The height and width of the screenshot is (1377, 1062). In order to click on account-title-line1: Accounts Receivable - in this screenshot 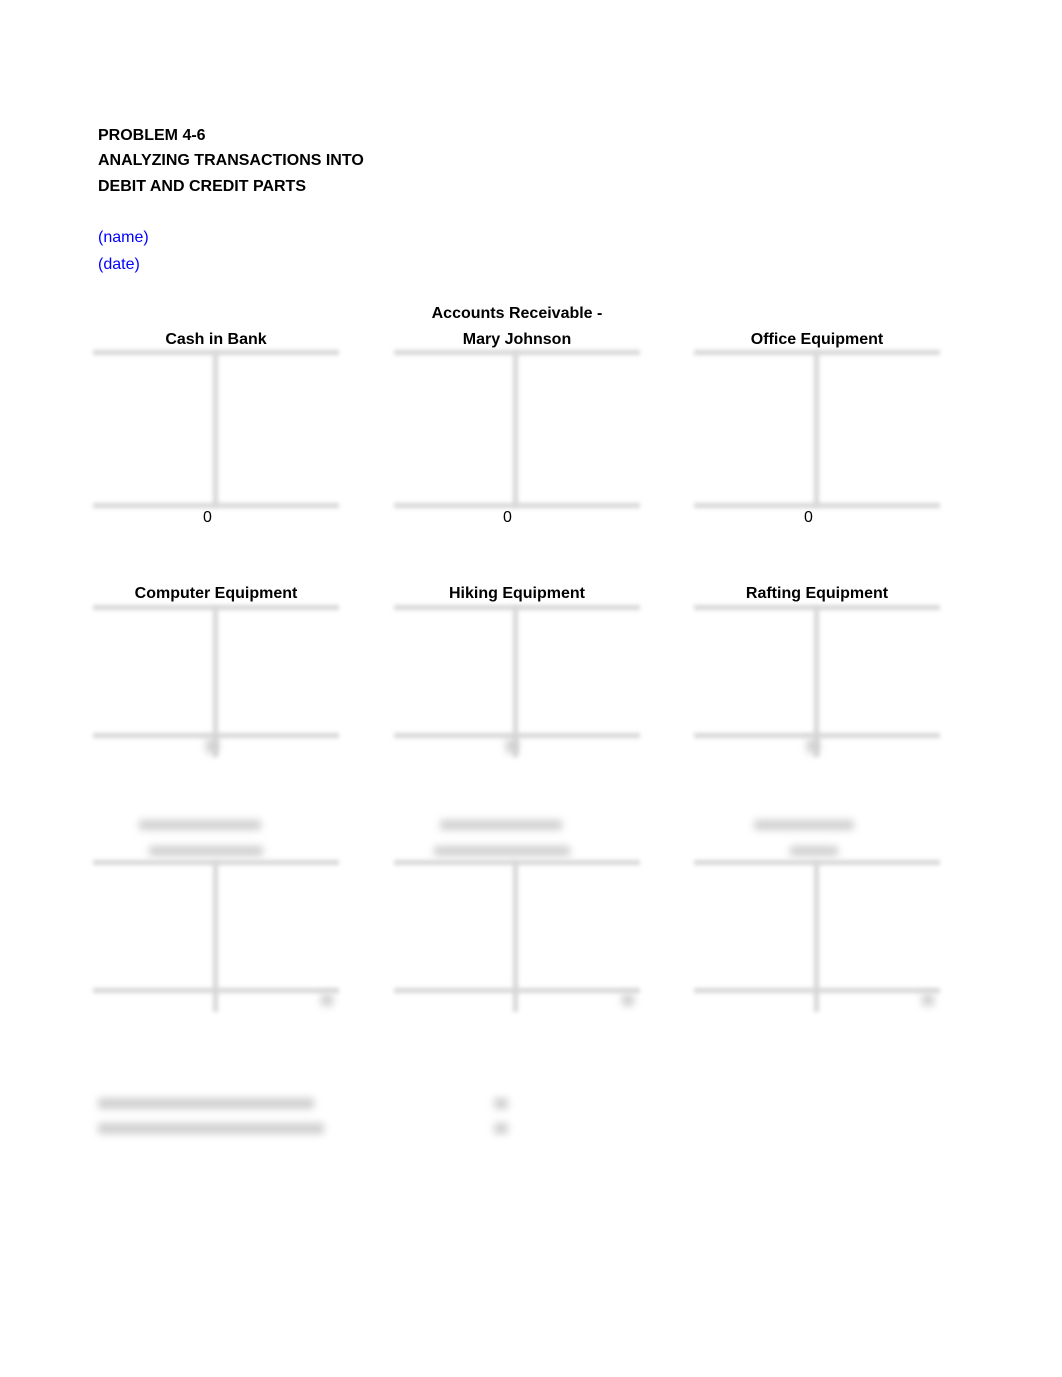, I will do `click(517, 313)`.